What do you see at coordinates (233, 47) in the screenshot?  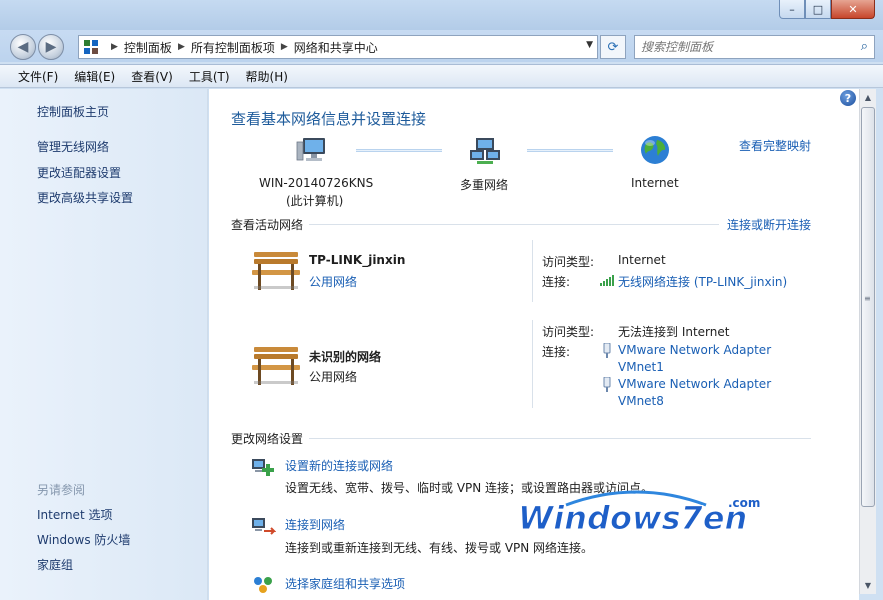 I see `breadcrumb-all-items: 所有控制面板项` at bounding box center [233, 47].